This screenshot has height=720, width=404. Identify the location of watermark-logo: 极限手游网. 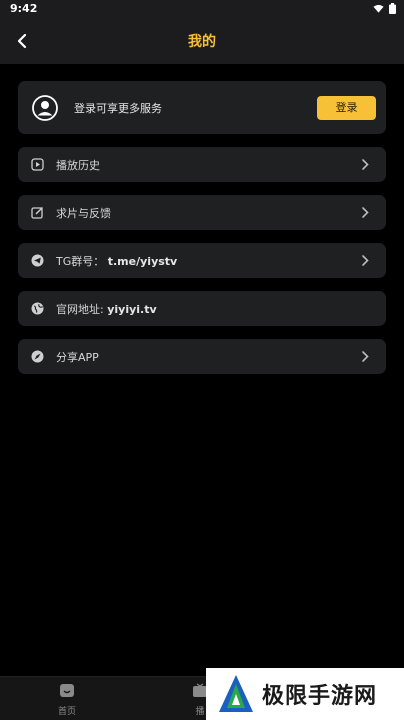
(305, 694).